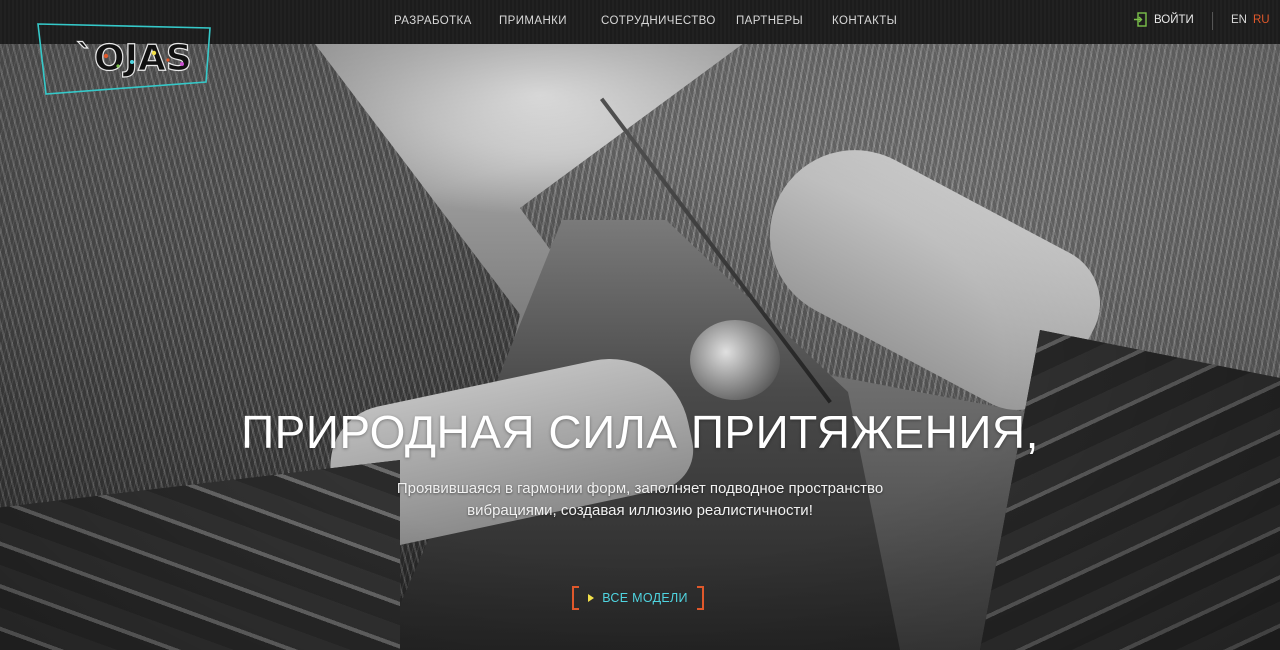  I want to click on all-models-label: ВСЕ МОДЕЛИ, so click(645, 598).